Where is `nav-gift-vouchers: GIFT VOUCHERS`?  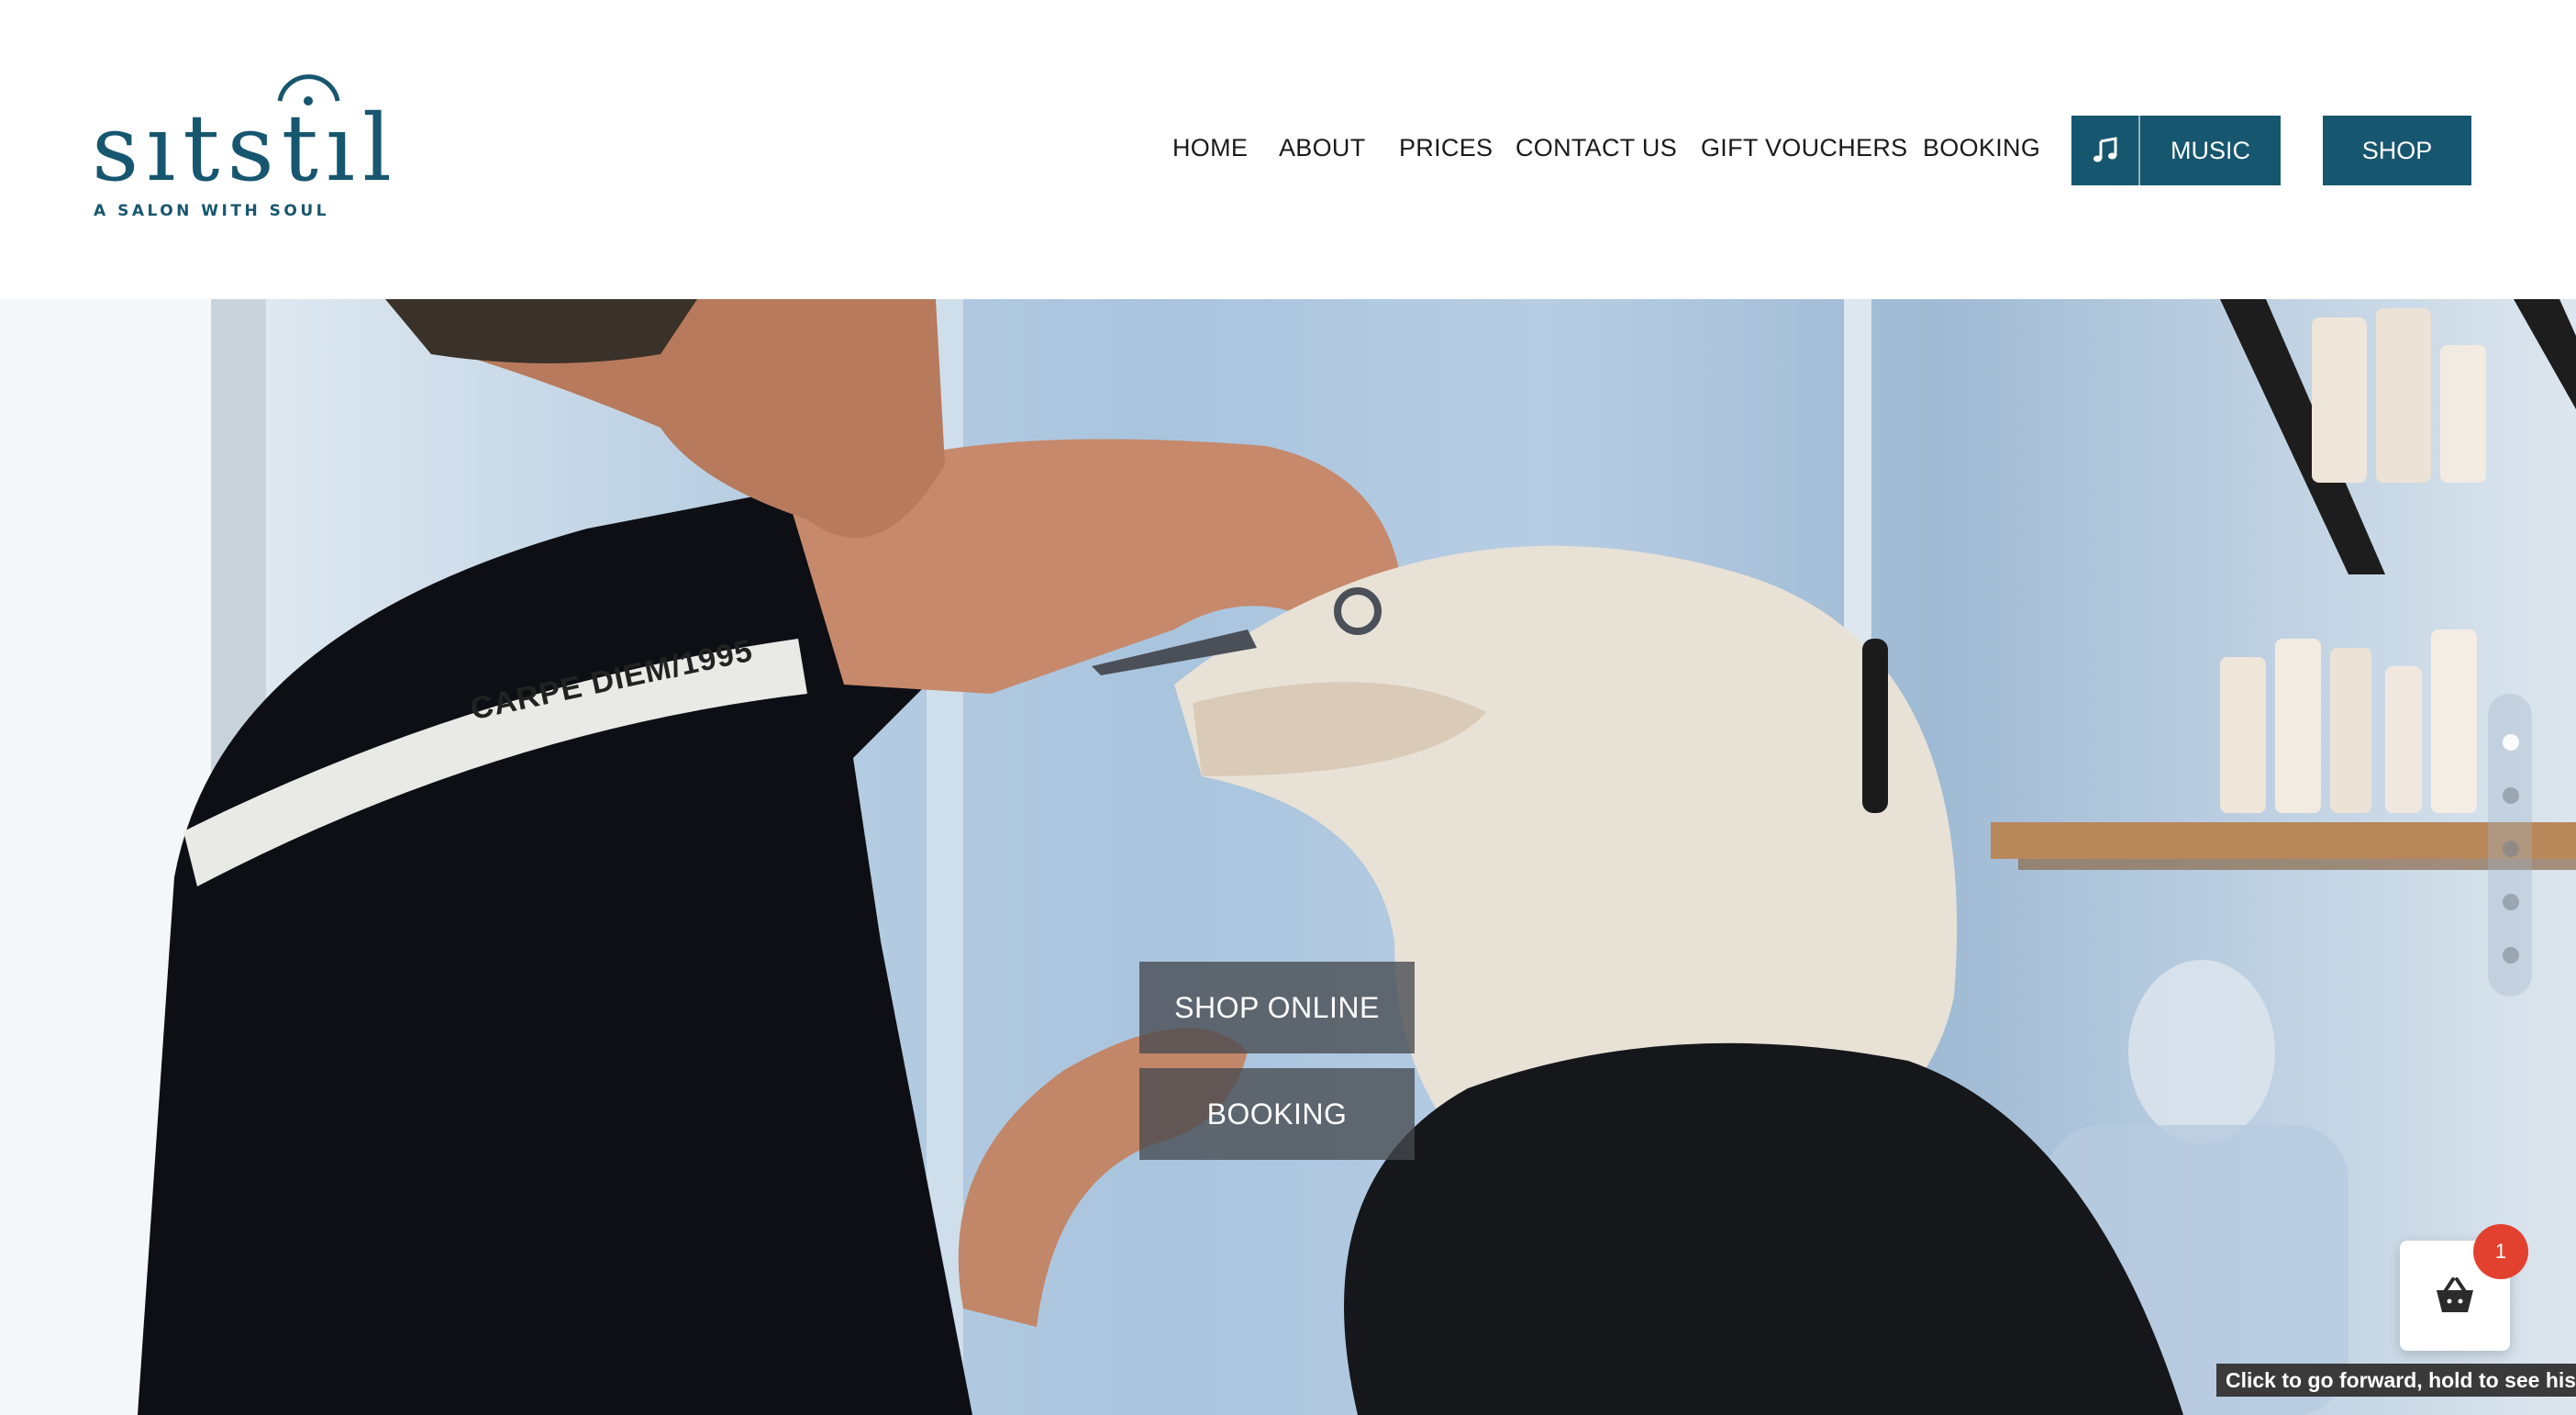 nav-gift-vouchers: GIFT VOUCHERS is located at coordinates (1804, 148).